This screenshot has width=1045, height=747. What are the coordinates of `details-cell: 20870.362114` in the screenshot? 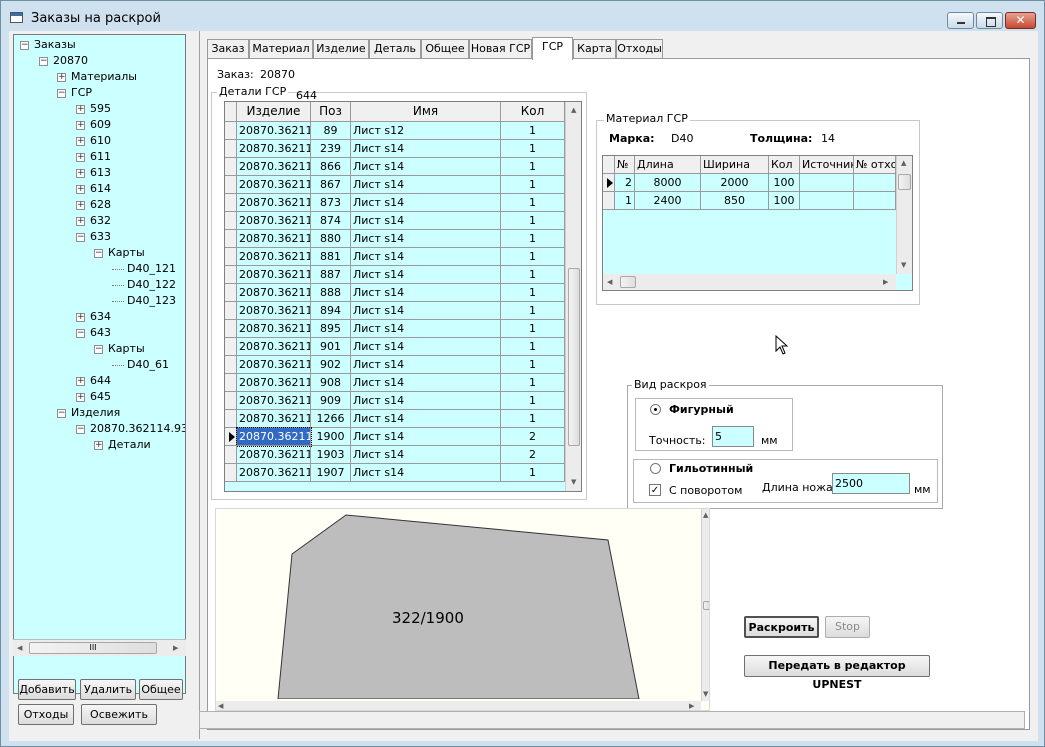 It's located at (274, 437).